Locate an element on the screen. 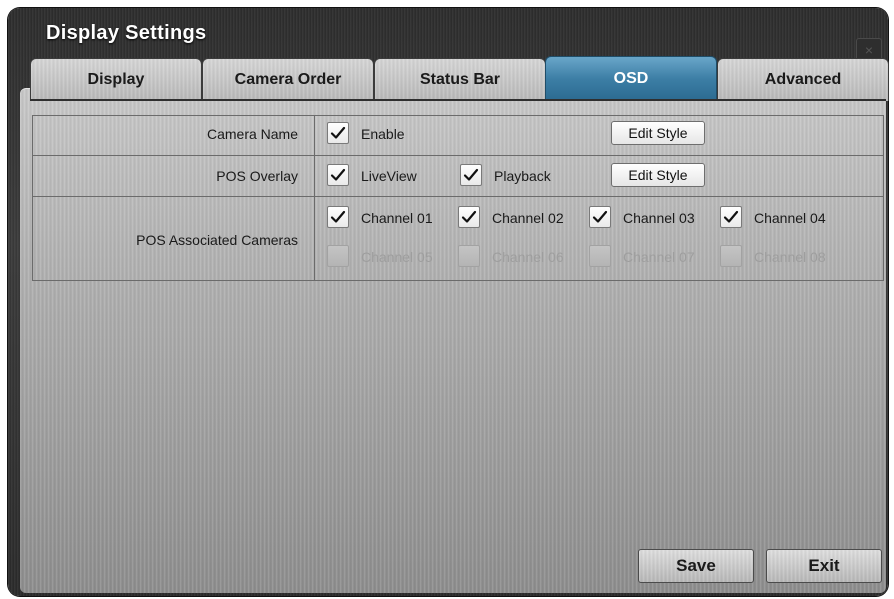  pos-overlay-edit-style-button: Edit Style is located at coordinates (658, 175).